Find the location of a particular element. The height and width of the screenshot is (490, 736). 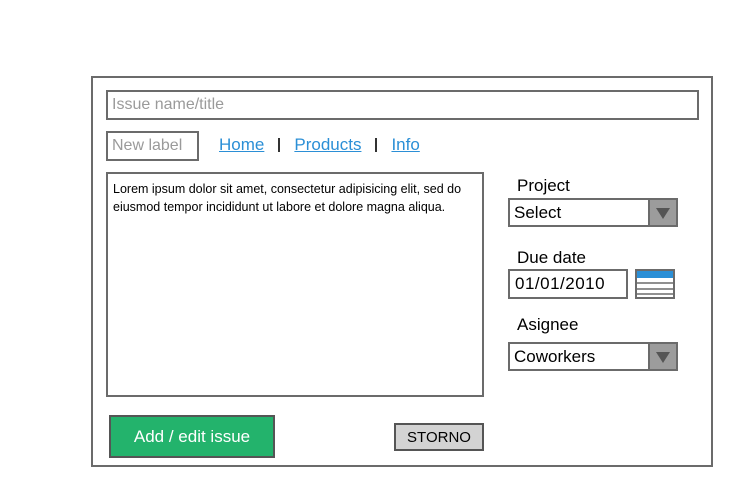

project-select-value: Select is located at coordinates (538, 212).